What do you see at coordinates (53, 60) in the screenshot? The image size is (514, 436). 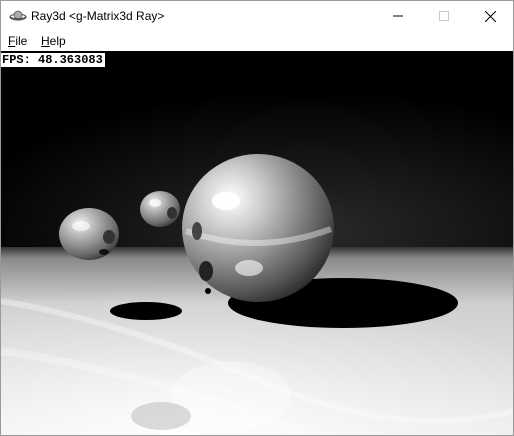 I see `fps-counter: FPS: 48.363083` at bounding box center [53, 60].